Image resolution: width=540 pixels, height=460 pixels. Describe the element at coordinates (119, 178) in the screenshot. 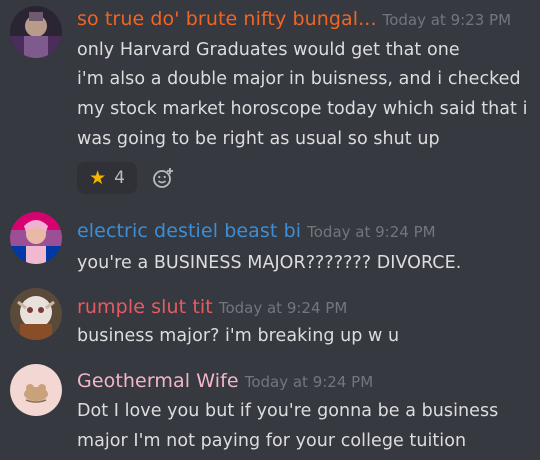

I see `reaction-count: 4` at that location.